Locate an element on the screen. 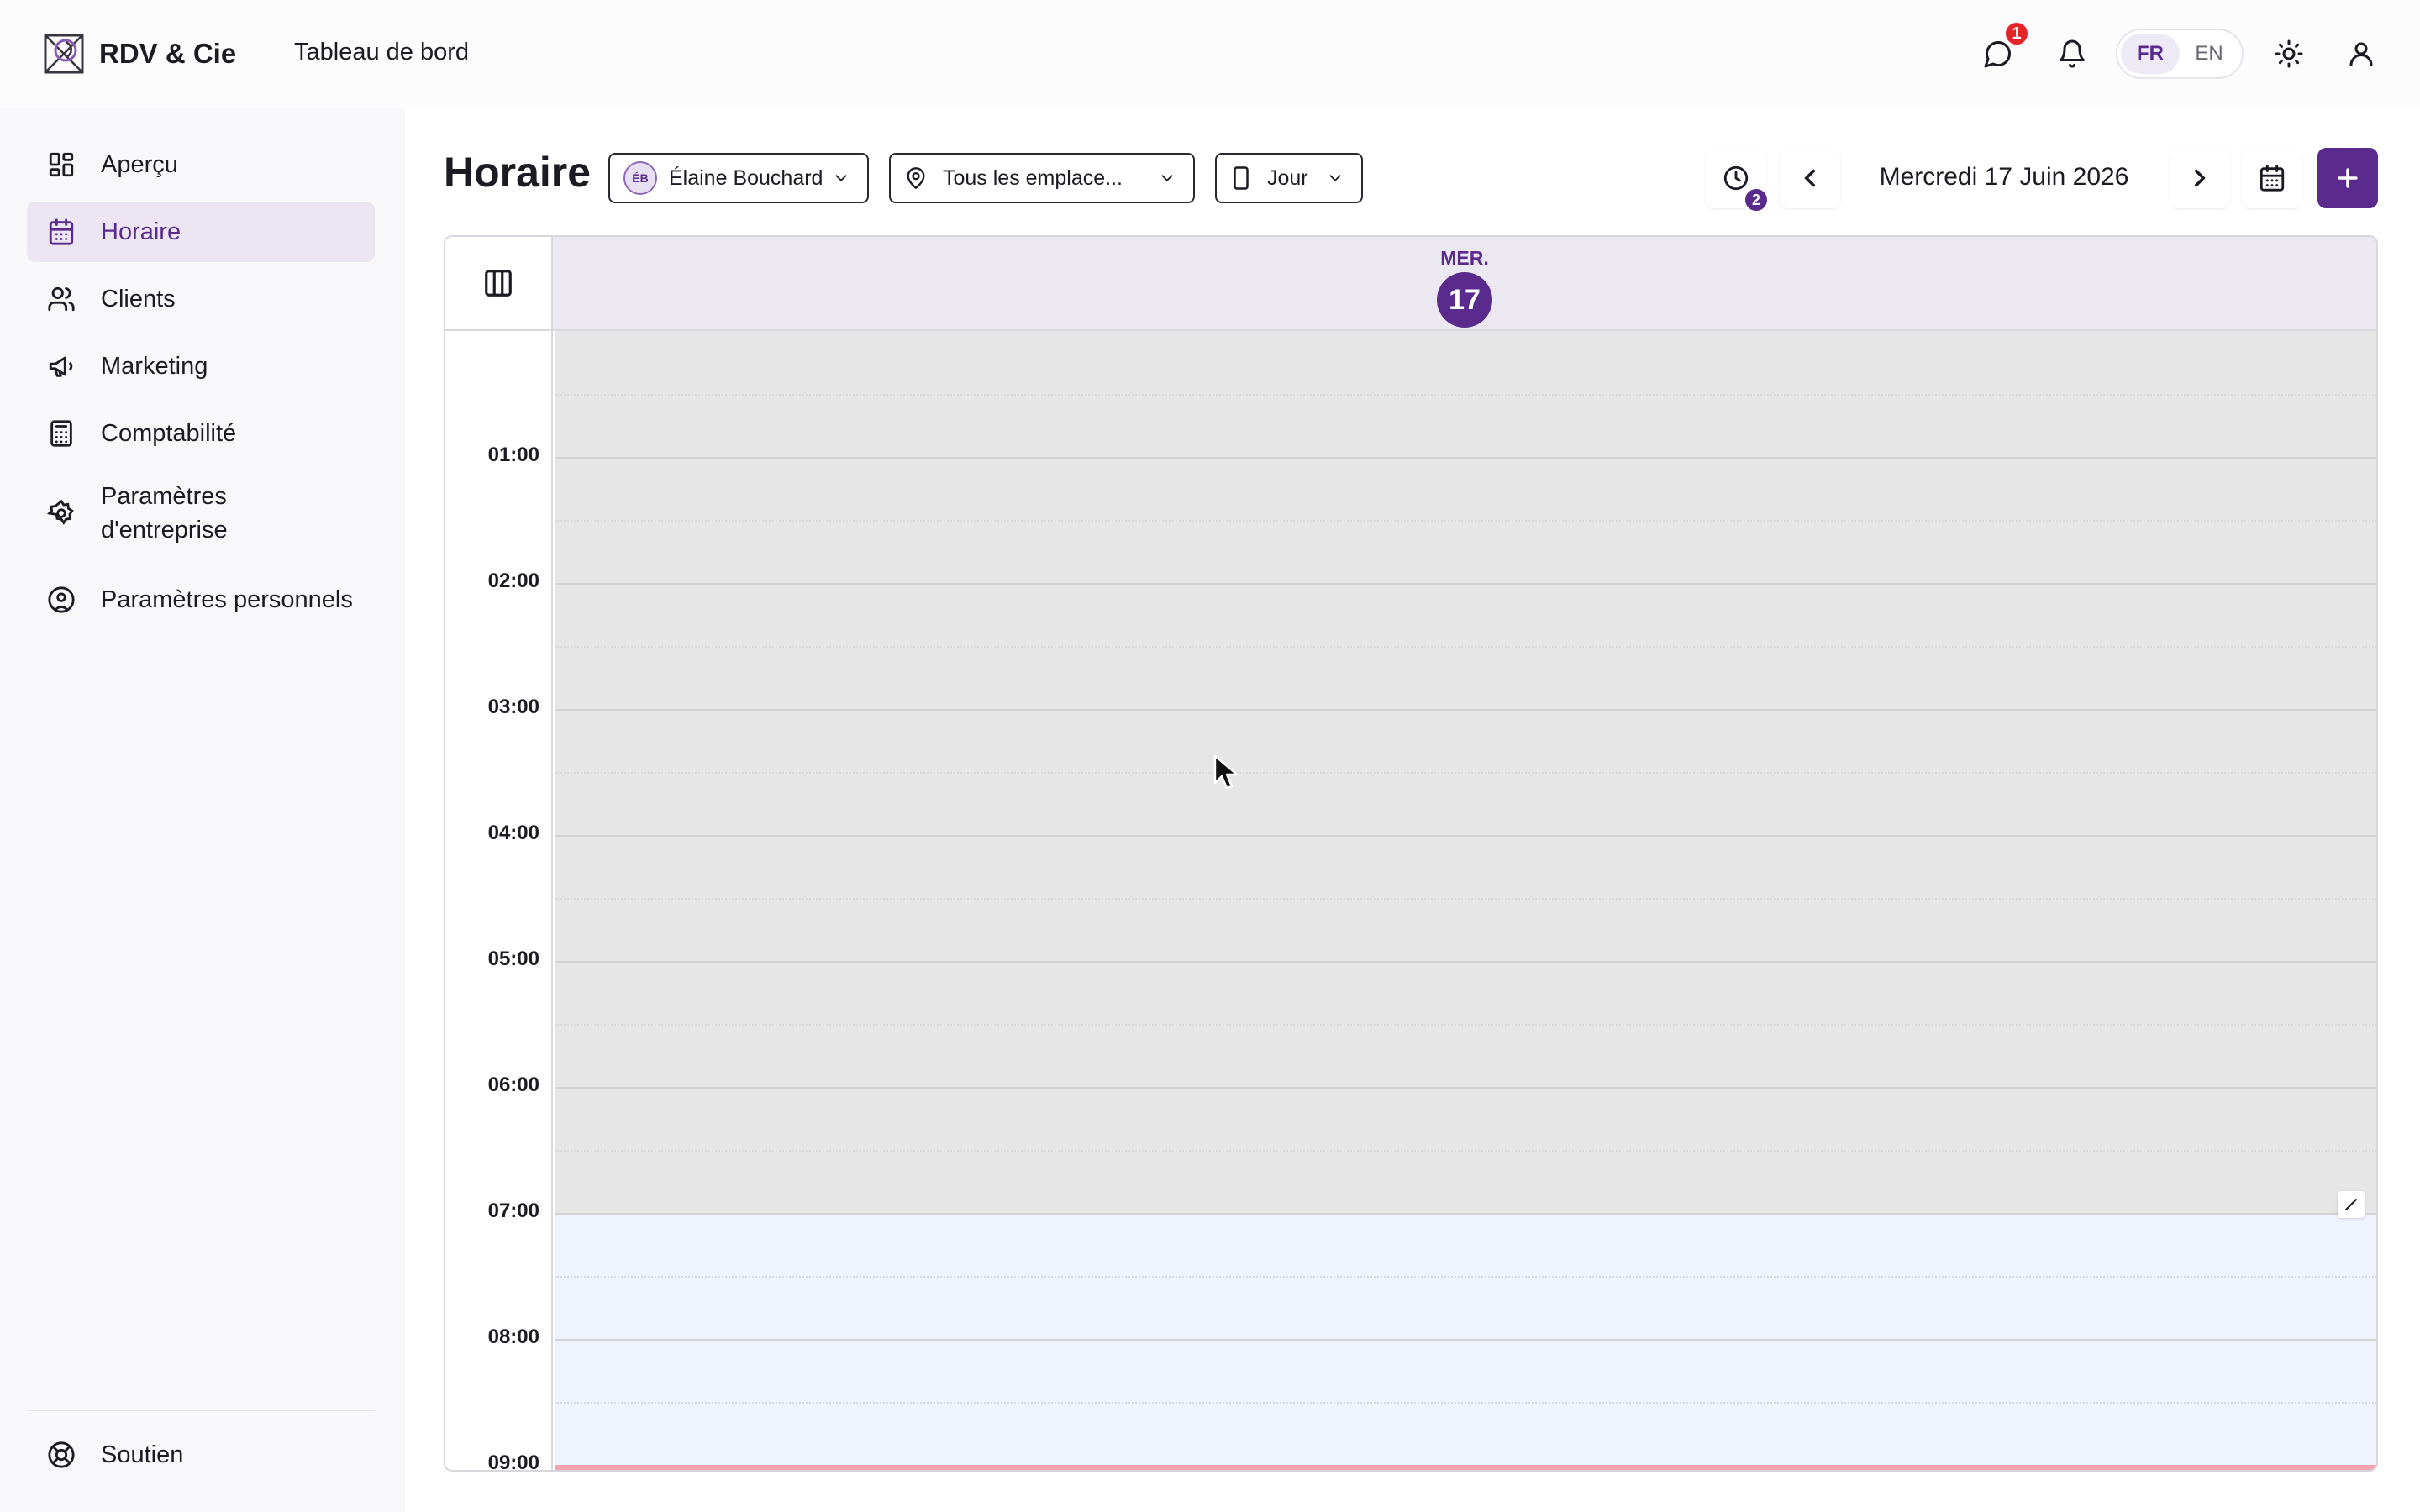 This screenshot has height=1512, width=2420. sidebar-divider is located at coordinates (201, 1410).